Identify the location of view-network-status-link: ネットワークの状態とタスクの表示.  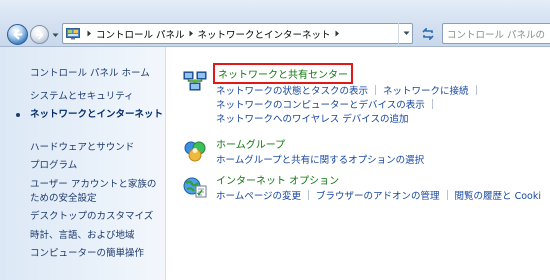
(292, 90).